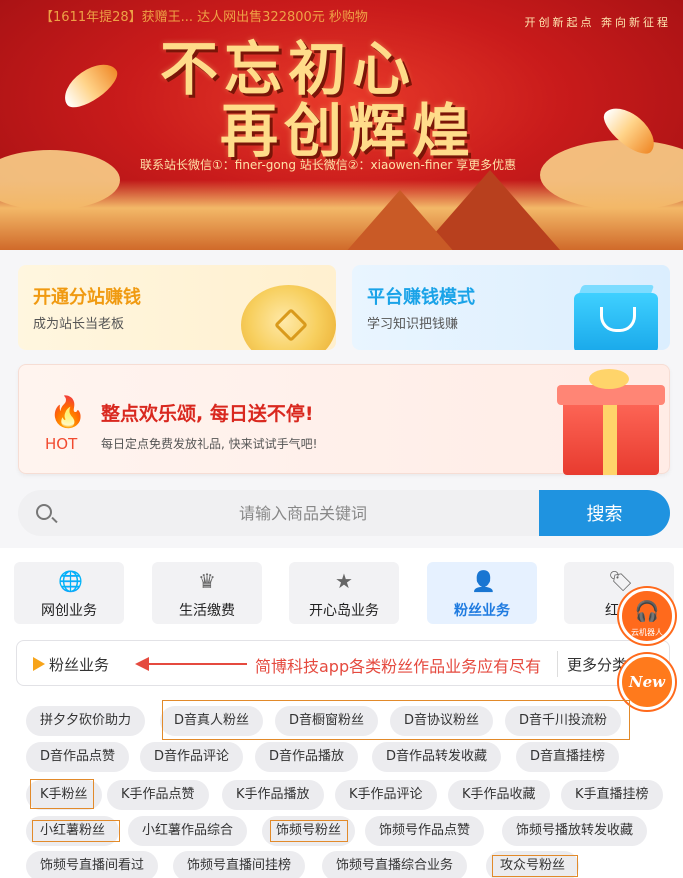 The image size is (683, 878). I want to click on service-tag: 饰频号直播间挂榜, so click(239, 864).